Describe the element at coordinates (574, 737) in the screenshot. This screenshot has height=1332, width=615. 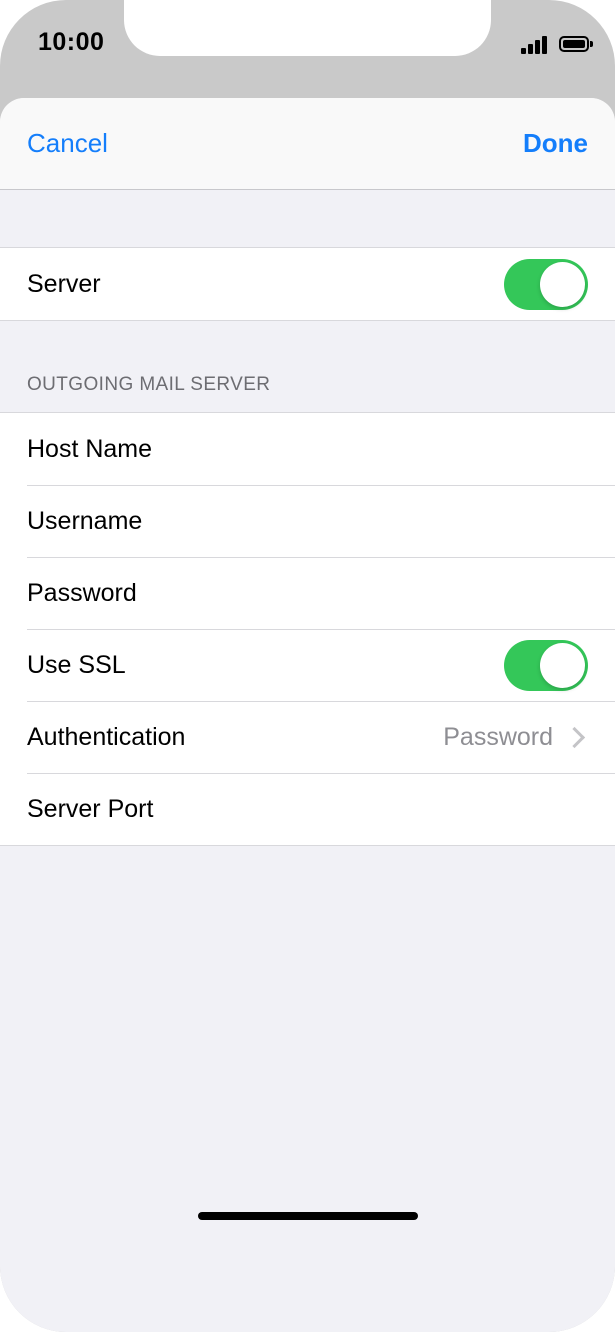
I see `chevron-right-icon` at that location.